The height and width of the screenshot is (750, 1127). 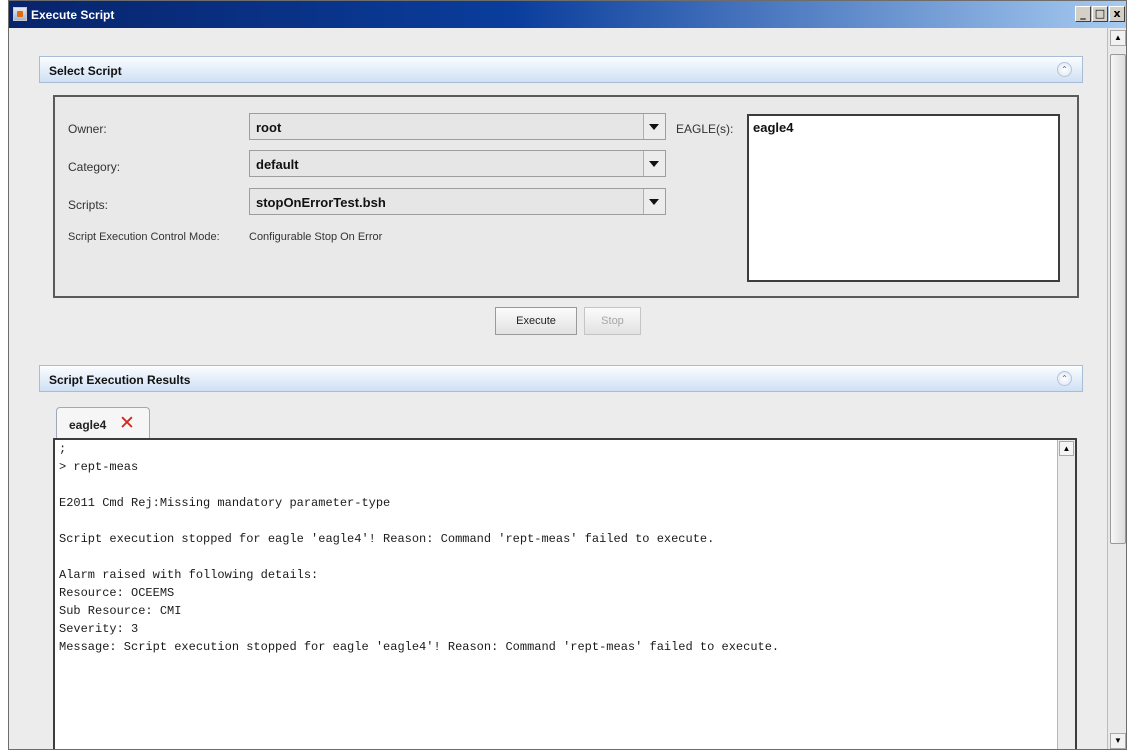 What do you see at coordinates (316, 237) in the screenshot?
I see `control-mode-value: Configurable Stop On Error` at bounding box center [316, 237].